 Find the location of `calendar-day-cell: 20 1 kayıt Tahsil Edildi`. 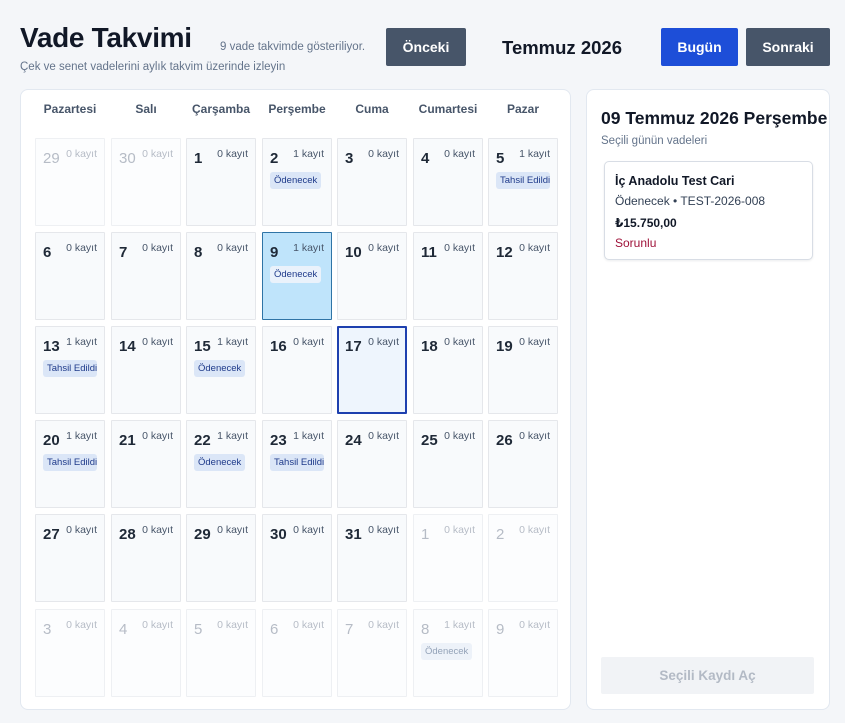

calendar-day-cell: 20 1 kayıt Tahsil Edildi is located at coordinates (70, 464).